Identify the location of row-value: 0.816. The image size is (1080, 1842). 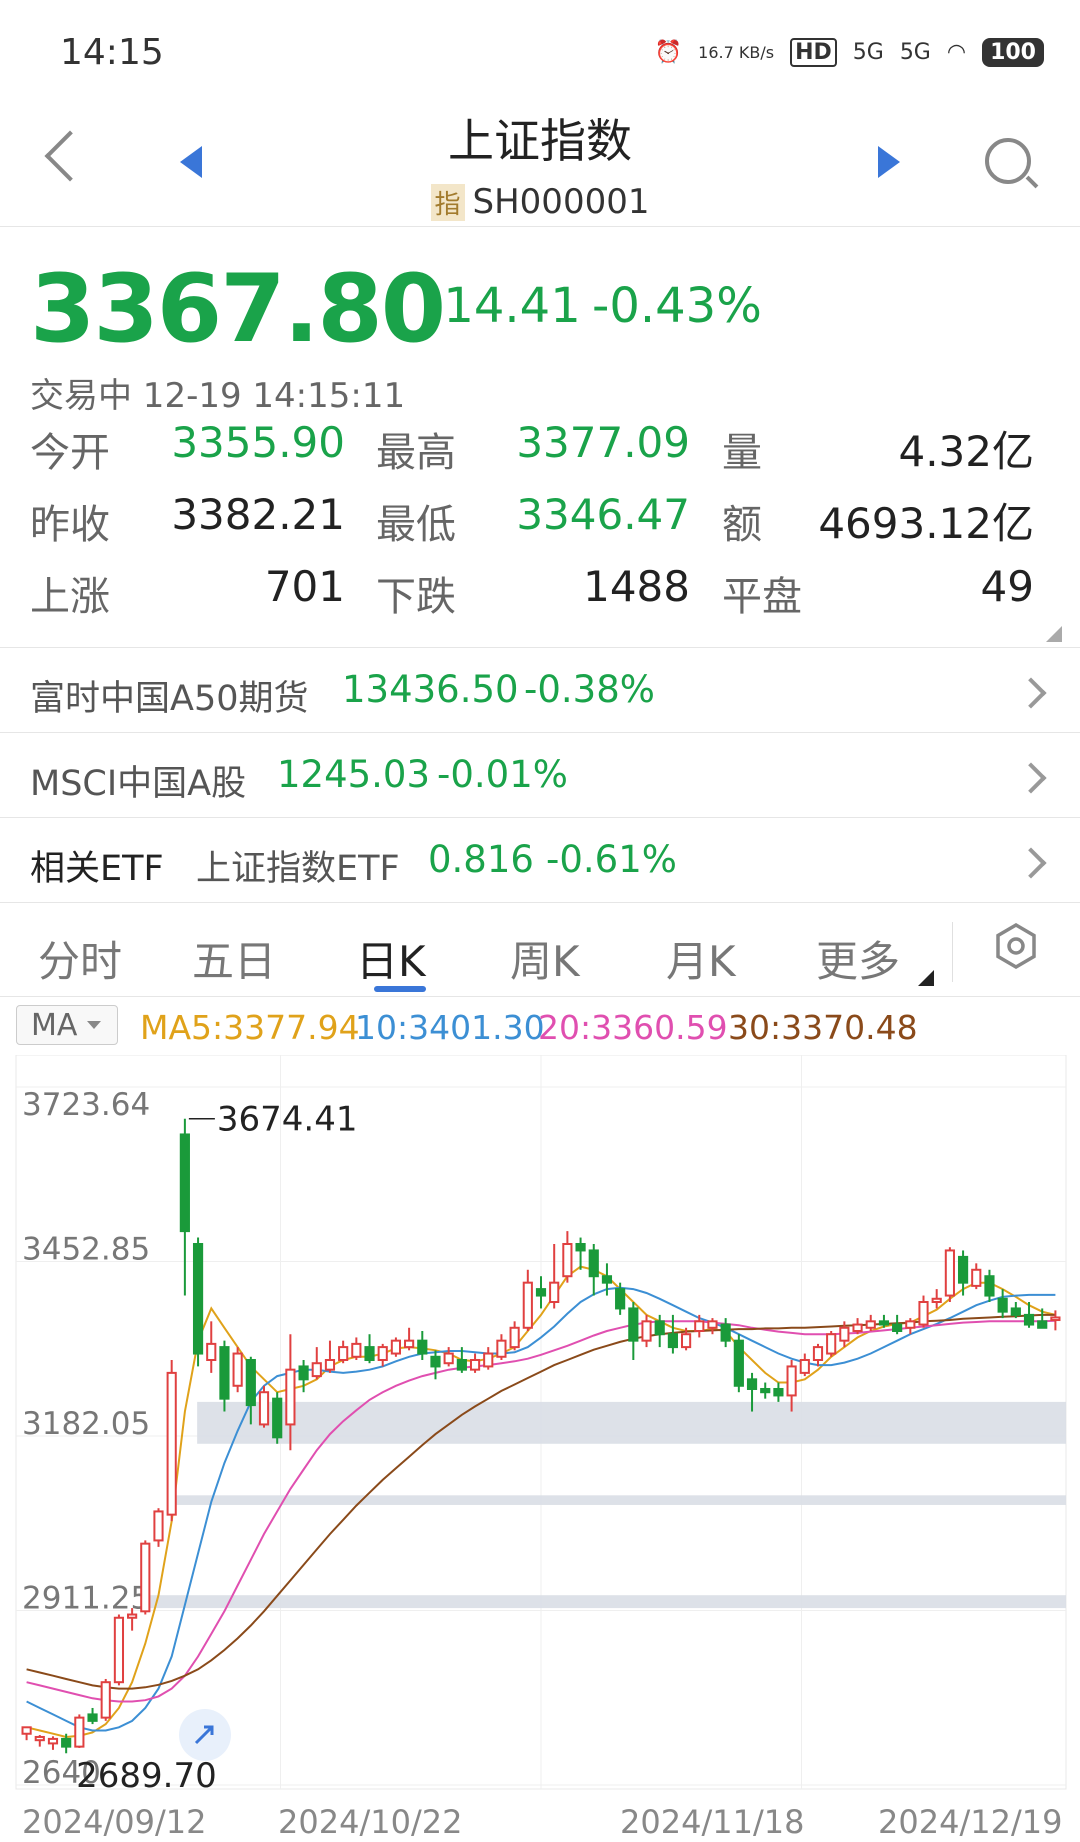
(481, 859).